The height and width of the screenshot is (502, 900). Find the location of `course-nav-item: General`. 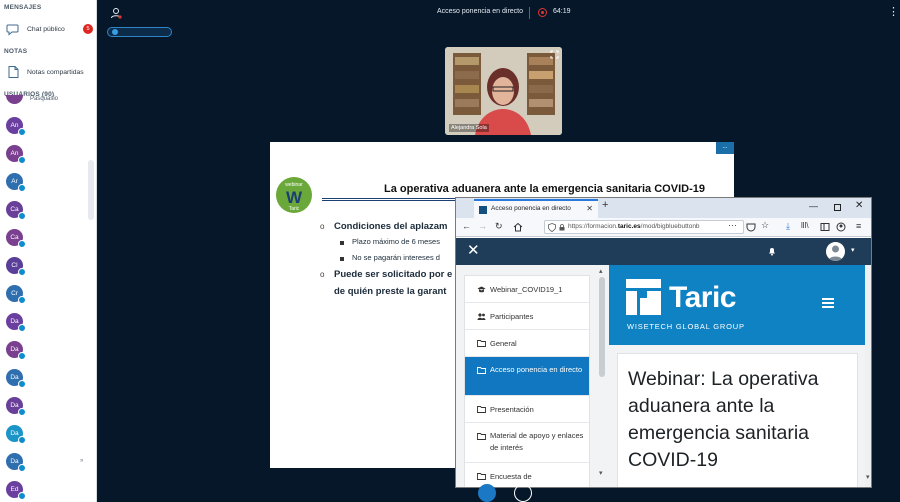

course-nav-item: General is located at coordinates (527, 343).